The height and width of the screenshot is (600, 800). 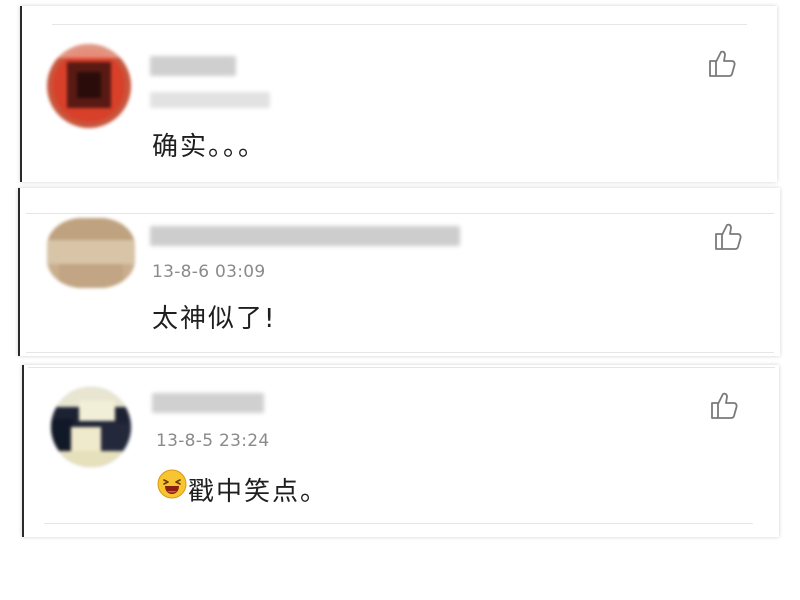 What do you see at coordinates (214, 319) in the screenshot?
I see `comment-text: 太神似了!` at bounding box center [214, 319].